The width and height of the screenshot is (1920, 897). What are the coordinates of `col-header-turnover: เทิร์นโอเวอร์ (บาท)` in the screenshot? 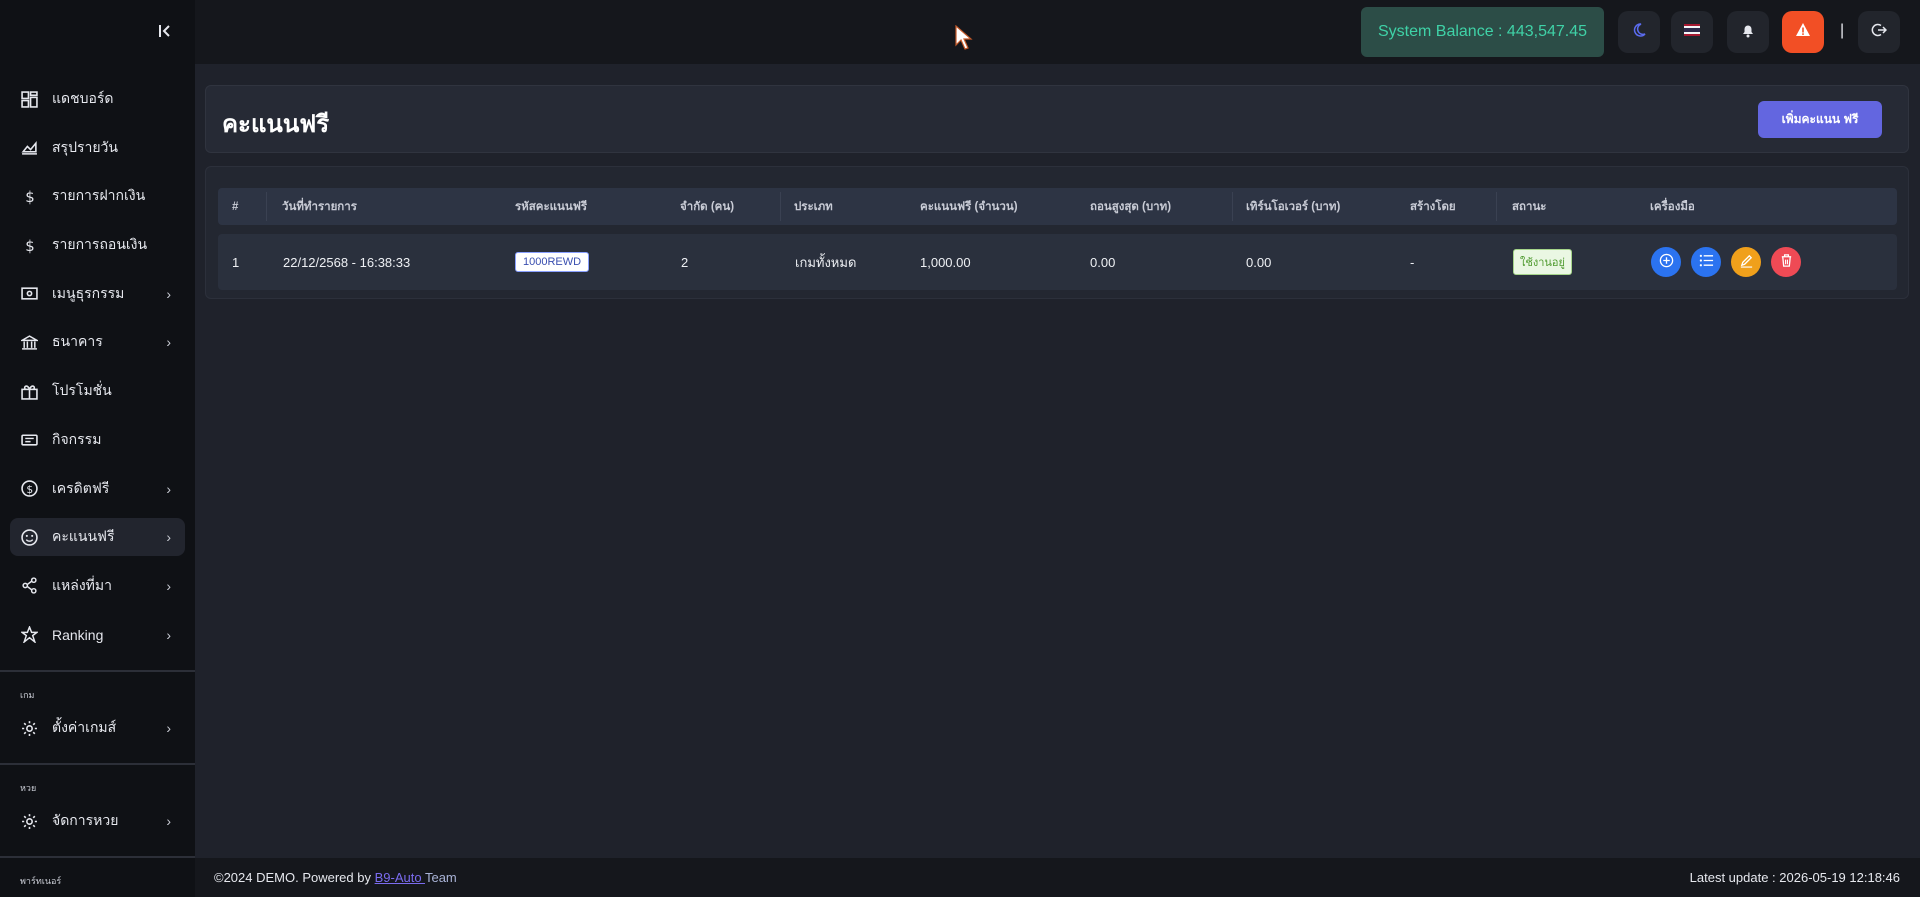 It's located at (1293, 206).